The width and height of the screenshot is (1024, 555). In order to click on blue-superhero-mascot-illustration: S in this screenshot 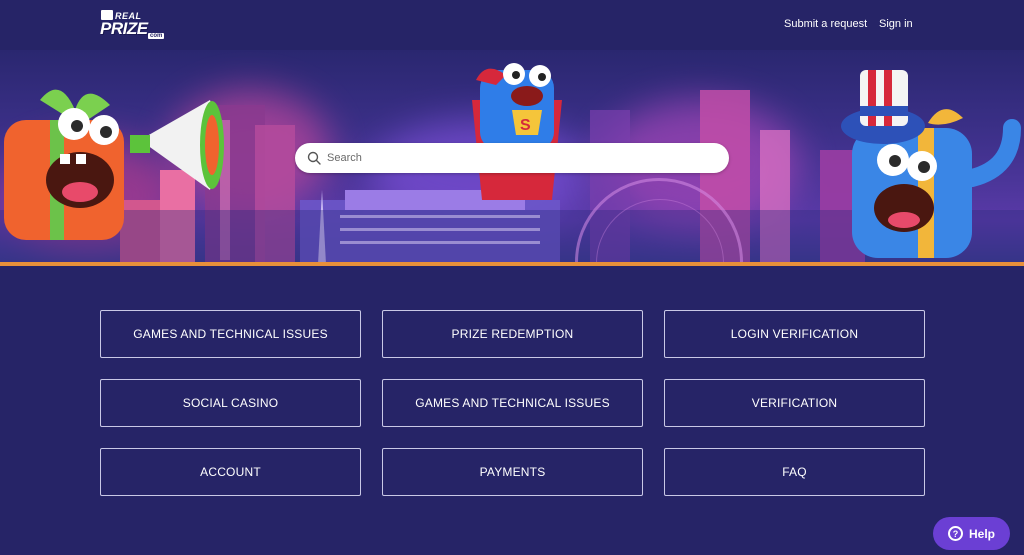, I will do `click(517, 131)`.